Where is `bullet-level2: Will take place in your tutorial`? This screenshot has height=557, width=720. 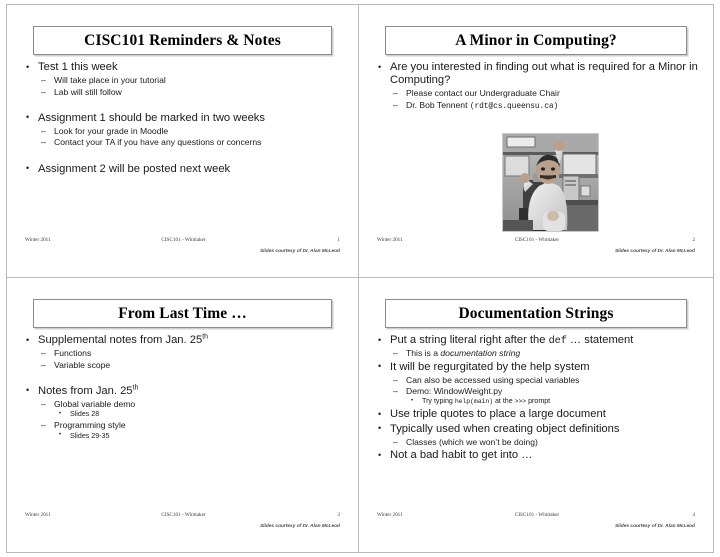 bullet-level2: Will take place in your tutorial is located at coordinates (192, 80).